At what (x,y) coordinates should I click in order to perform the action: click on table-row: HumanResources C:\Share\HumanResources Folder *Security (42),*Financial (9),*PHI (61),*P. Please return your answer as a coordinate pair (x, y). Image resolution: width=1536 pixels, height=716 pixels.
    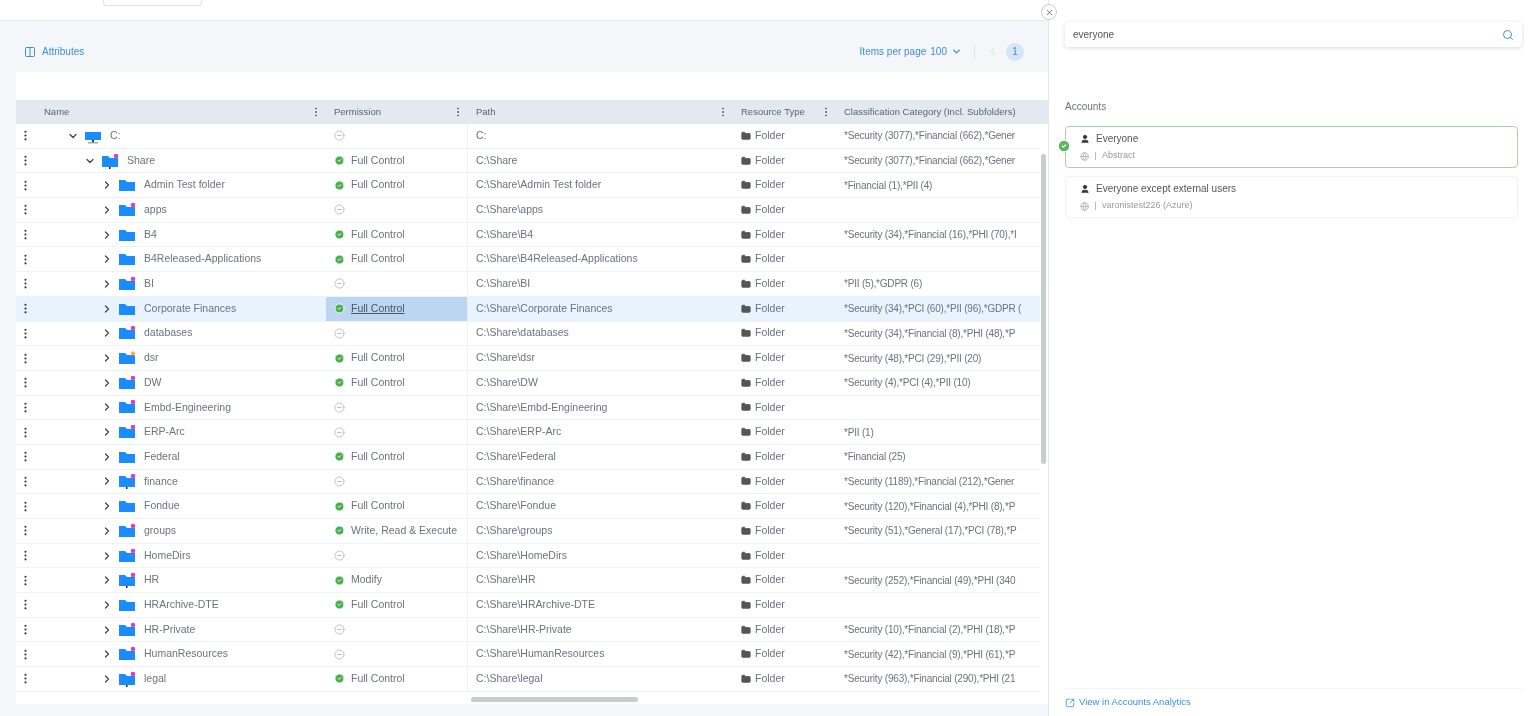
    Looking at the image, I should click on (528, 655).